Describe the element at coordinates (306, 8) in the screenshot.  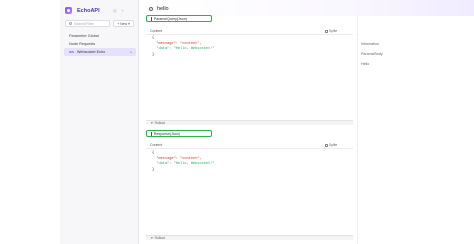
I see `header-band` at that location.